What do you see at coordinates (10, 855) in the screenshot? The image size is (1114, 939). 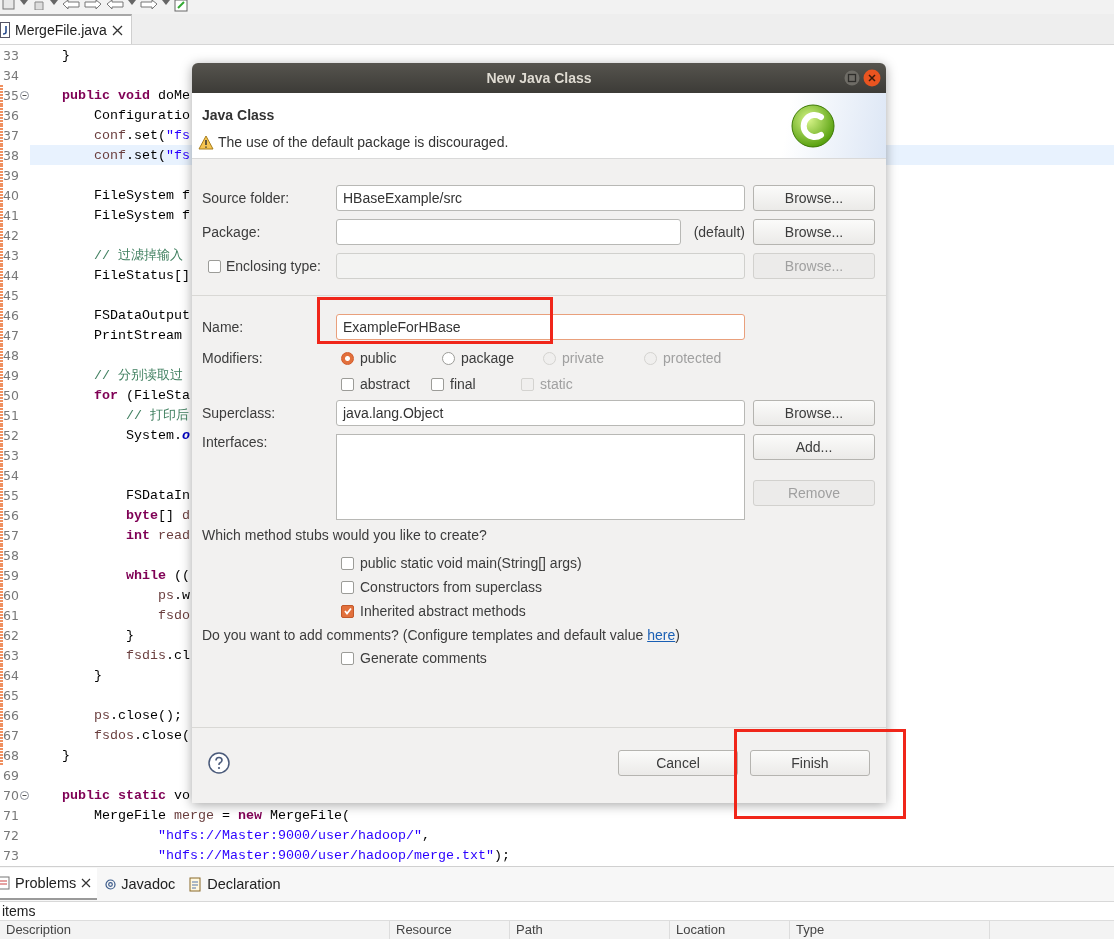 I see `line-number: 73` at bounding box center [10, 855].